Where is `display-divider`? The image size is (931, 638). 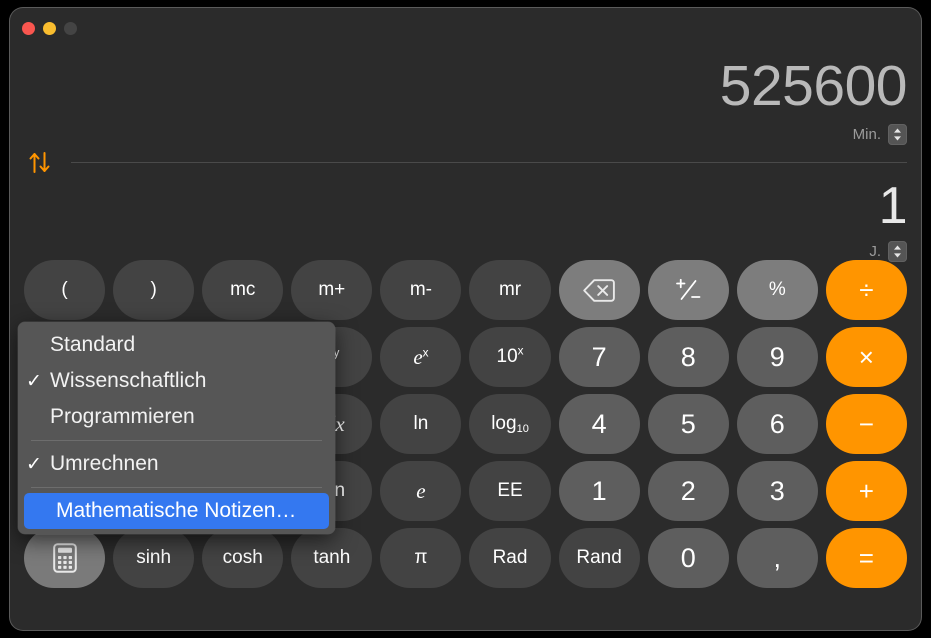
display-divider is located at coordinates (489, 162).